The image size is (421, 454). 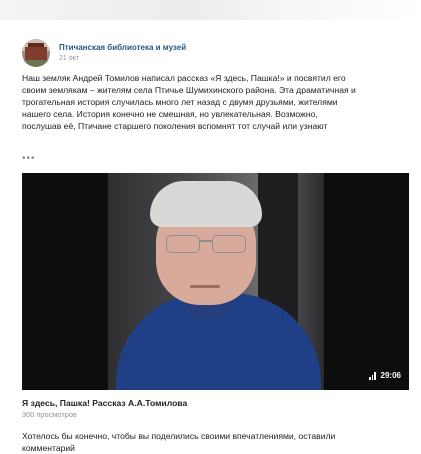 I want to click on video-views: 300 просмотров, so click(x=49, y=414).